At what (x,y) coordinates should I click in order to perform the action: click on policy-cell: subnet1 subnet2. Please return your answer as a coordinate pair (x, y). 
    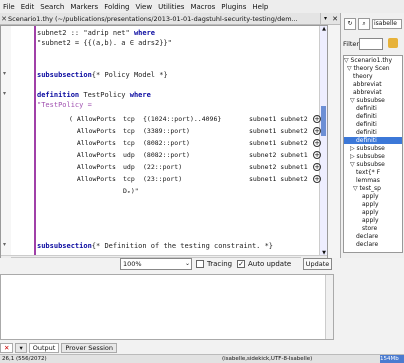
    Looking at the image, I should click on (278, 143).